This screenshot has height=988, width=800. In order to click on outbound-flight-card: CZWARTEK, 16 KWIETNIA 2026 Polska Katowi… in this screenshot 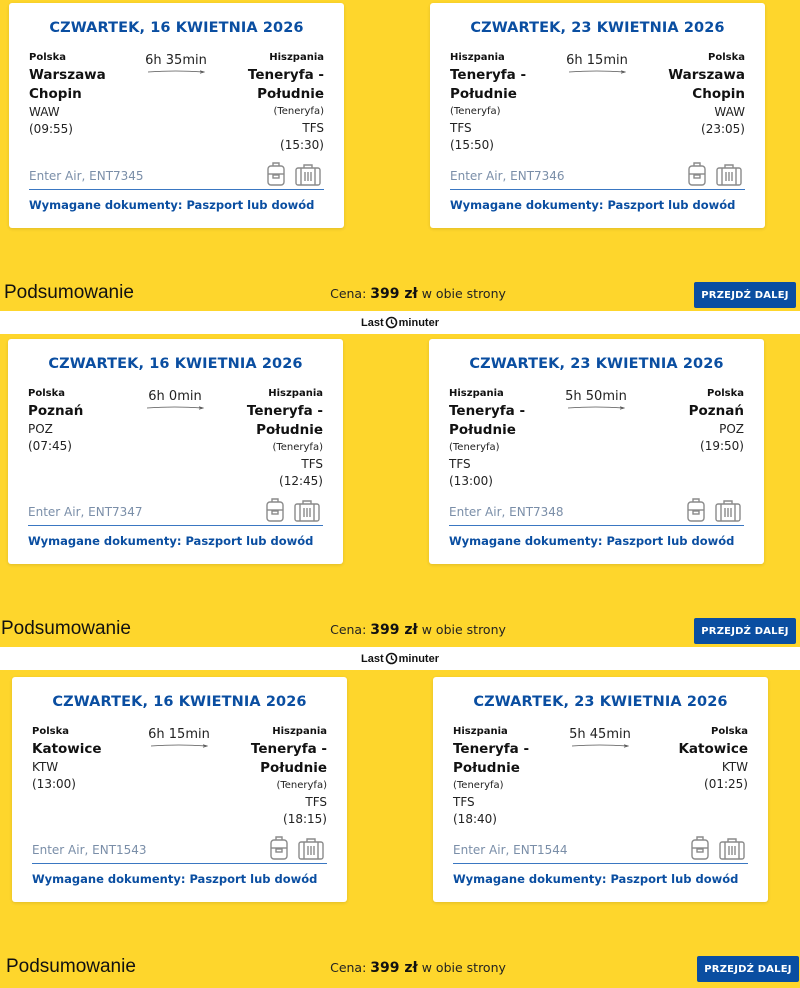, I will do `click(179, 789)`.